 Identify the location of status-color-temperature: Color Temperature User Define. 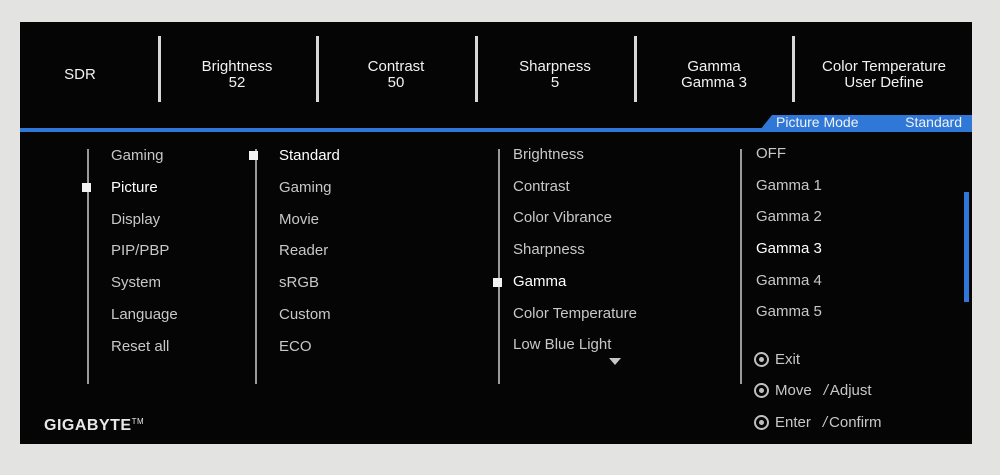
(884, 75).